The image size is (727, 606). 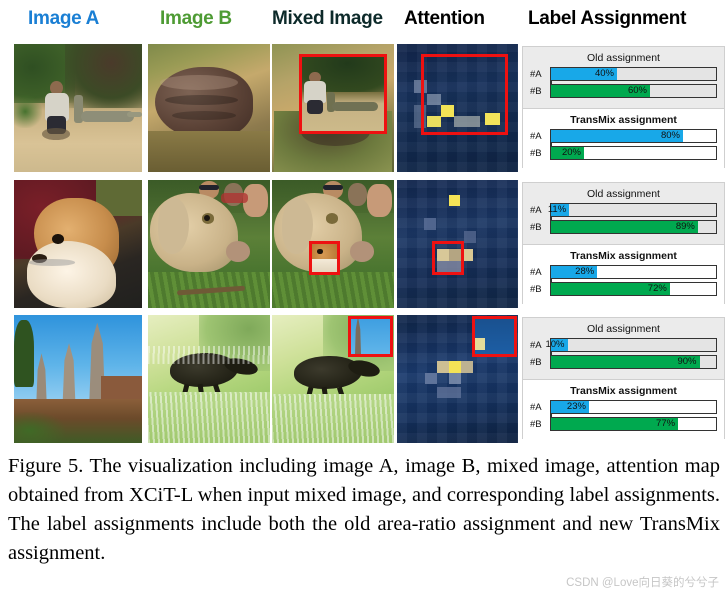 I want to click on bar-fill-a: 80%, so click(x=617, y=136).